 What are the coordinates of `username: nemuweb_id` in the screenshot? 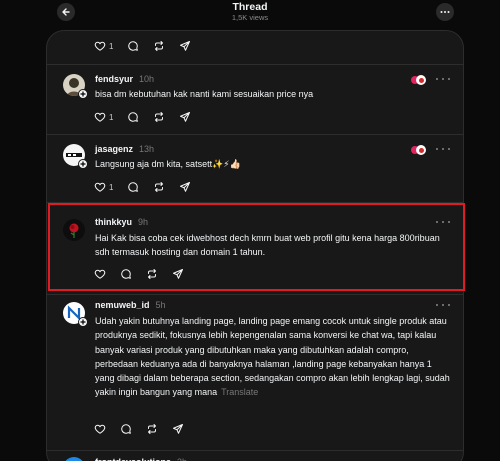 It's located at (122, 305).